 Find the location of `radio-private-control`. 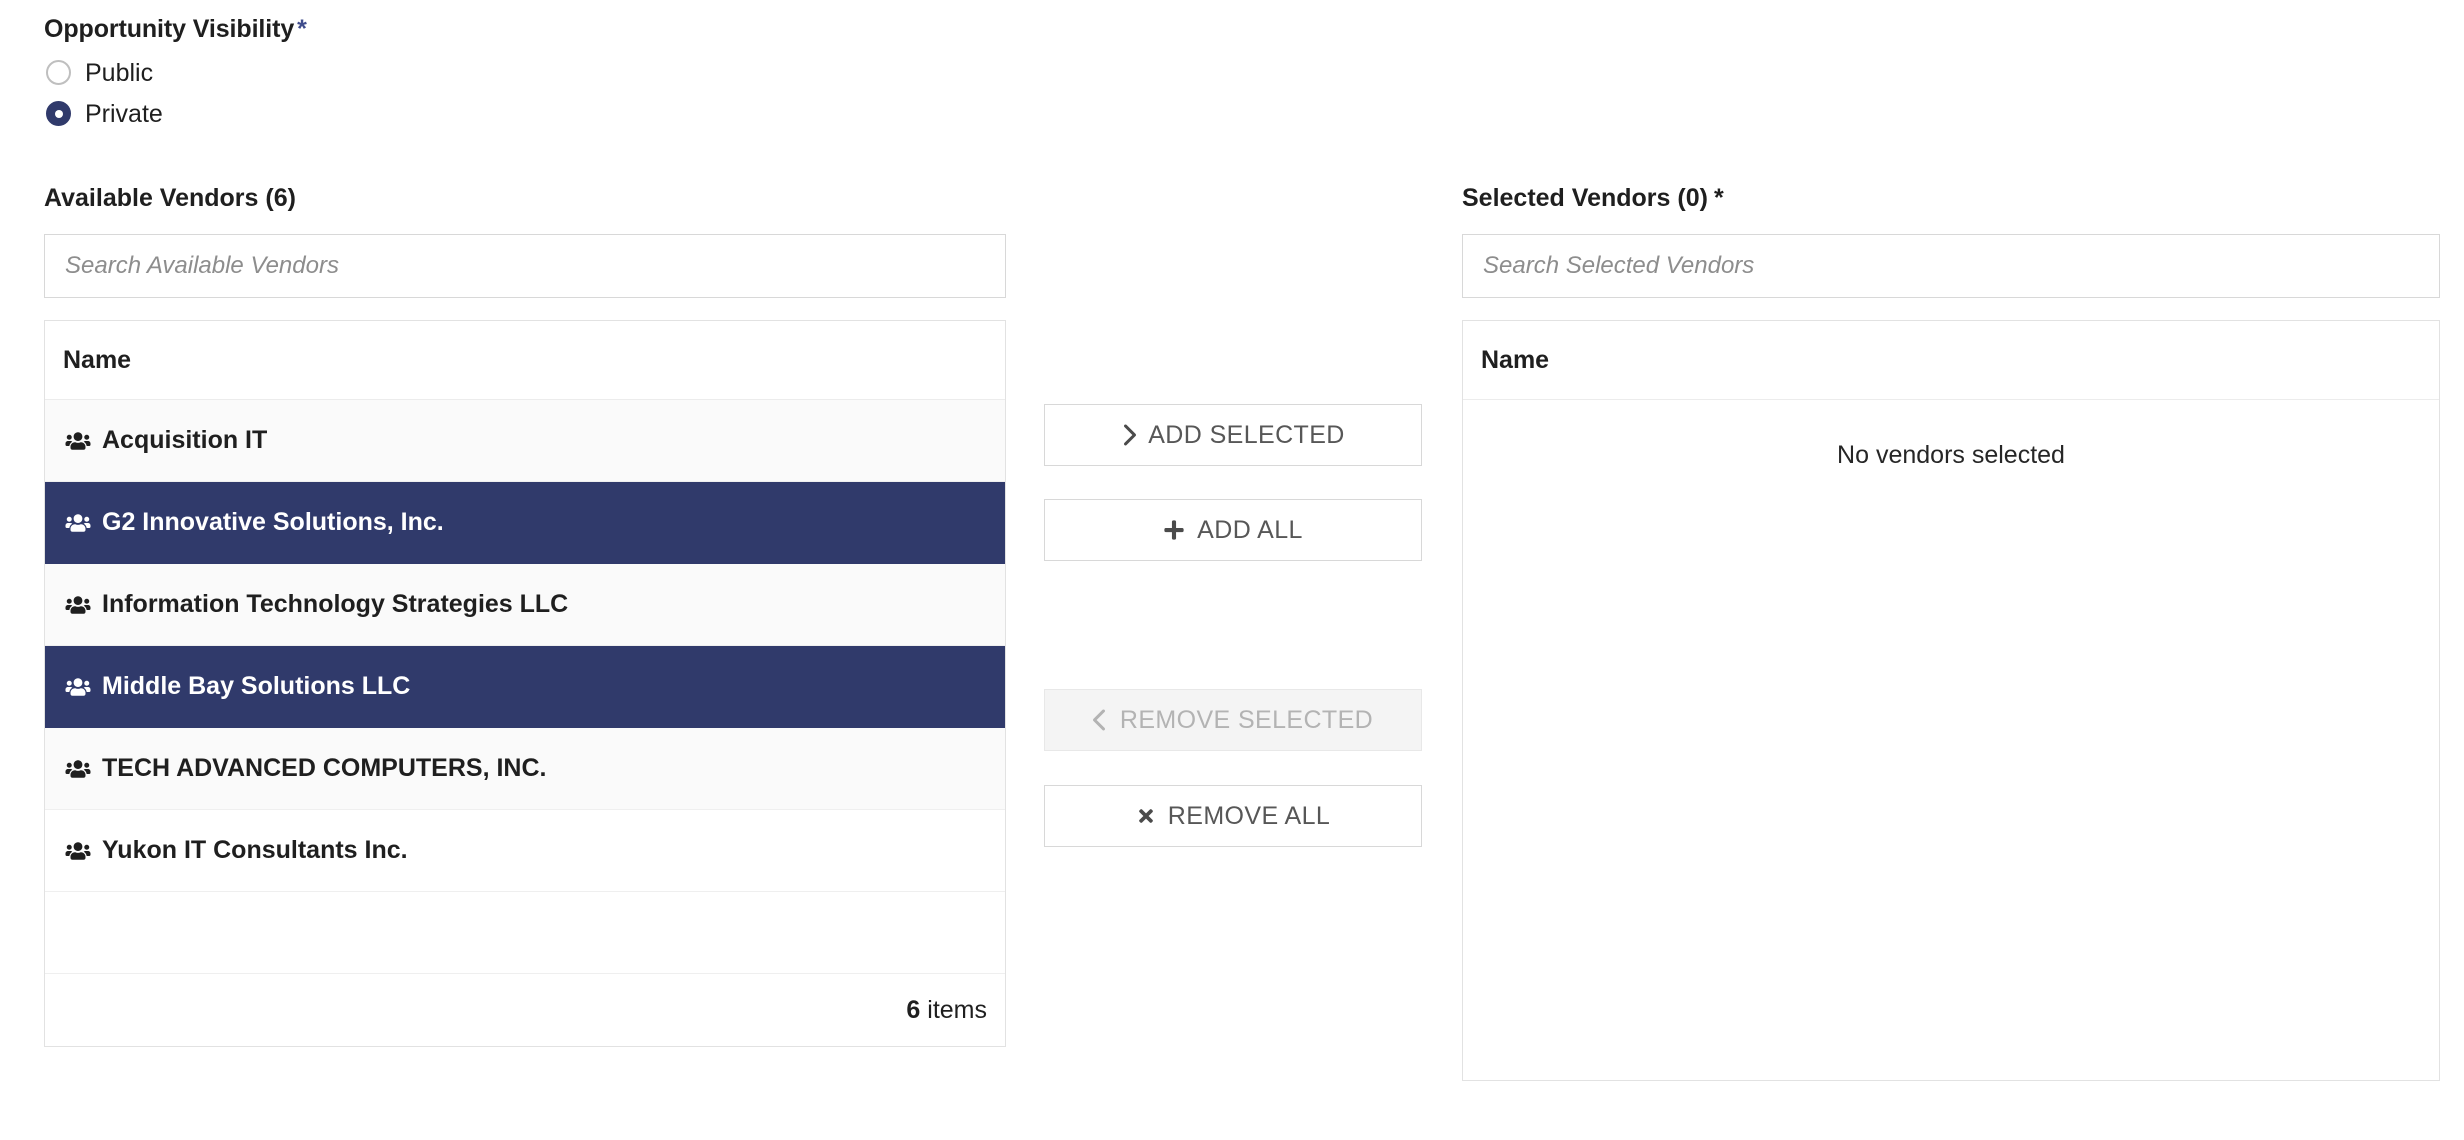

radio-private-control is located at coordinates (58, 113).